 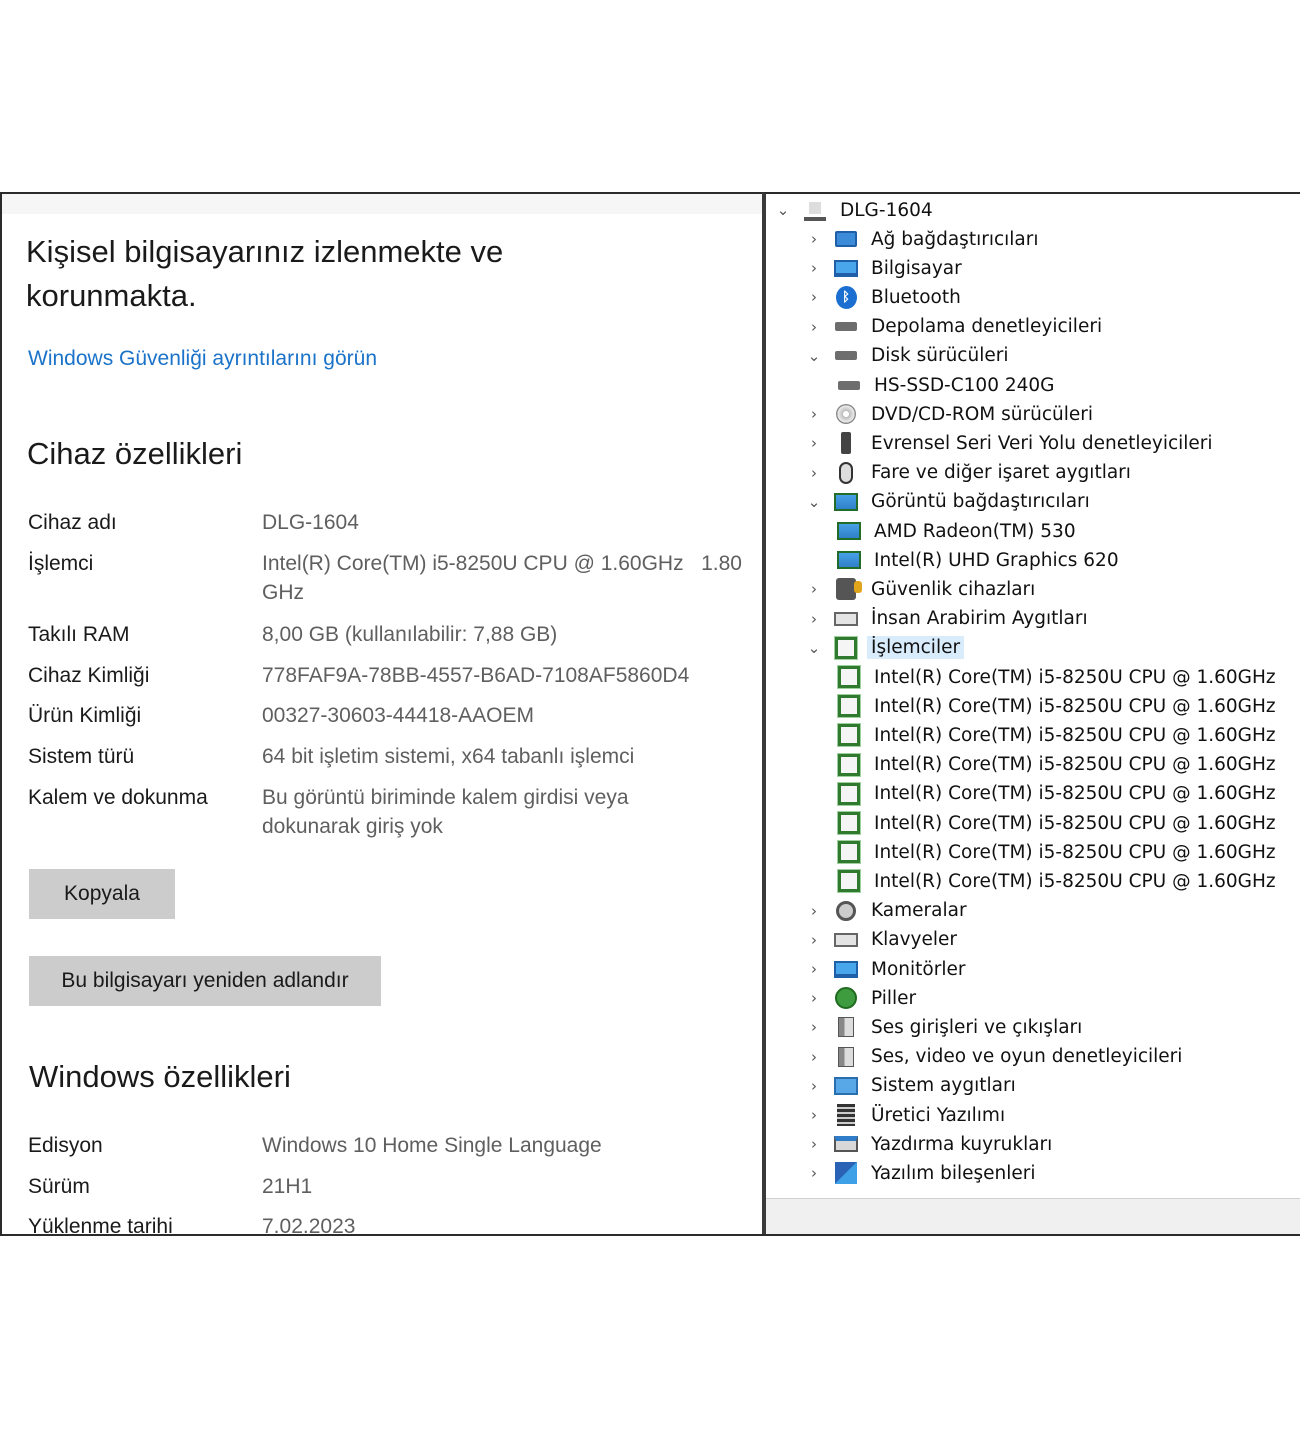 What do you see at coordinates (205, 981) in the screenshot?
I see `rename-pc-button: Bu bilgisayarı yeniden adlandır` at bounding box center [205, 981].